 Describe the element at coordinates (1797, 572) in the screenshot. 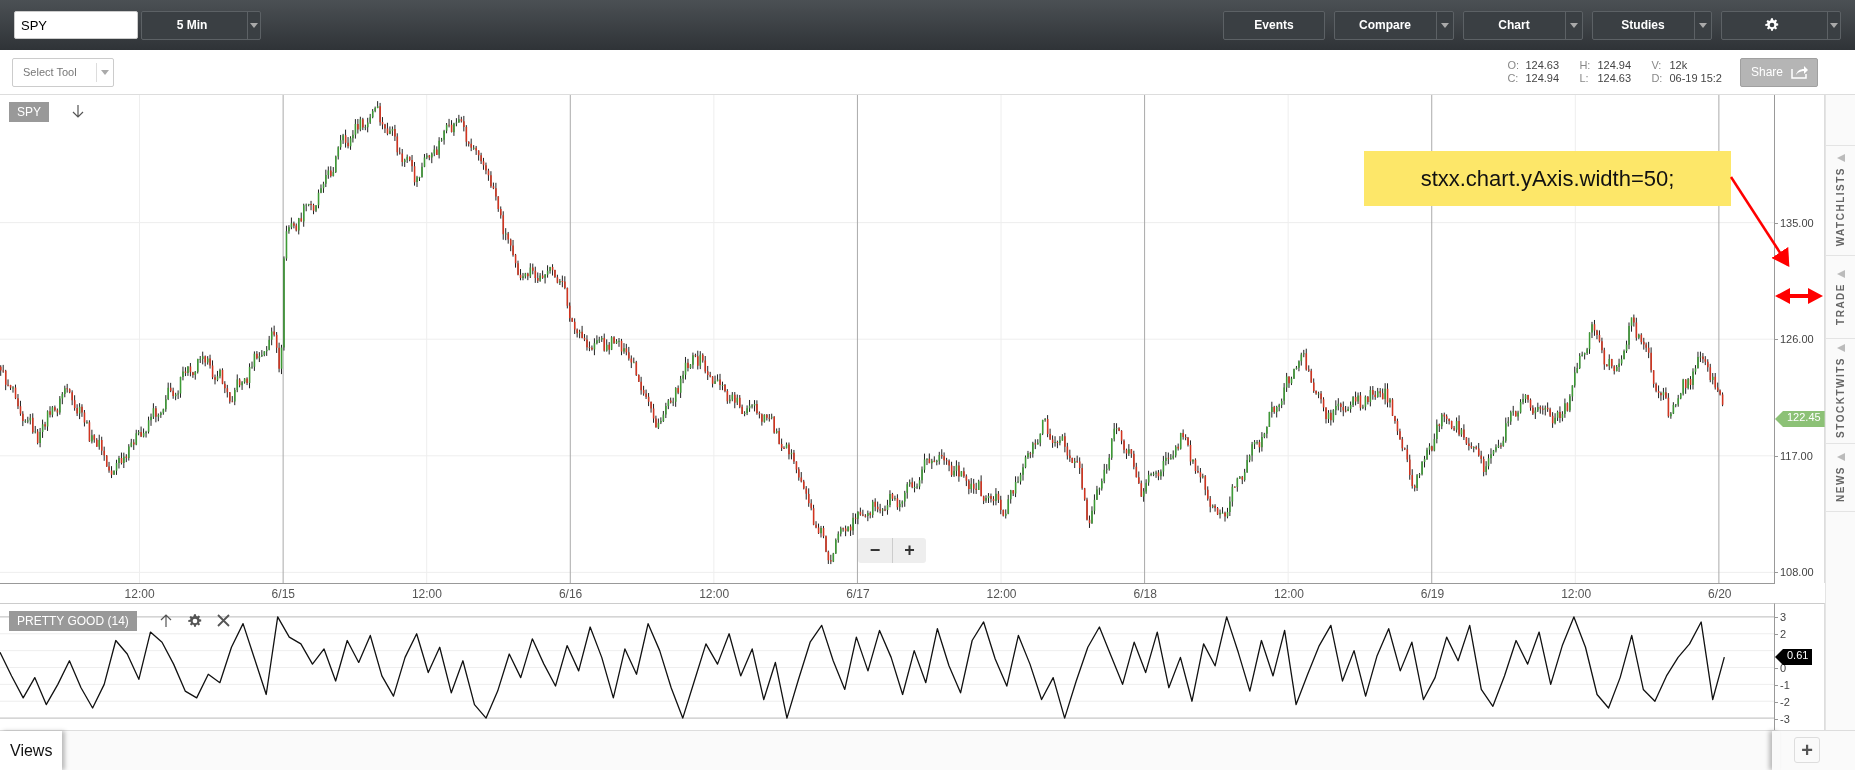

I see `axis-label: 108.00` at that location.